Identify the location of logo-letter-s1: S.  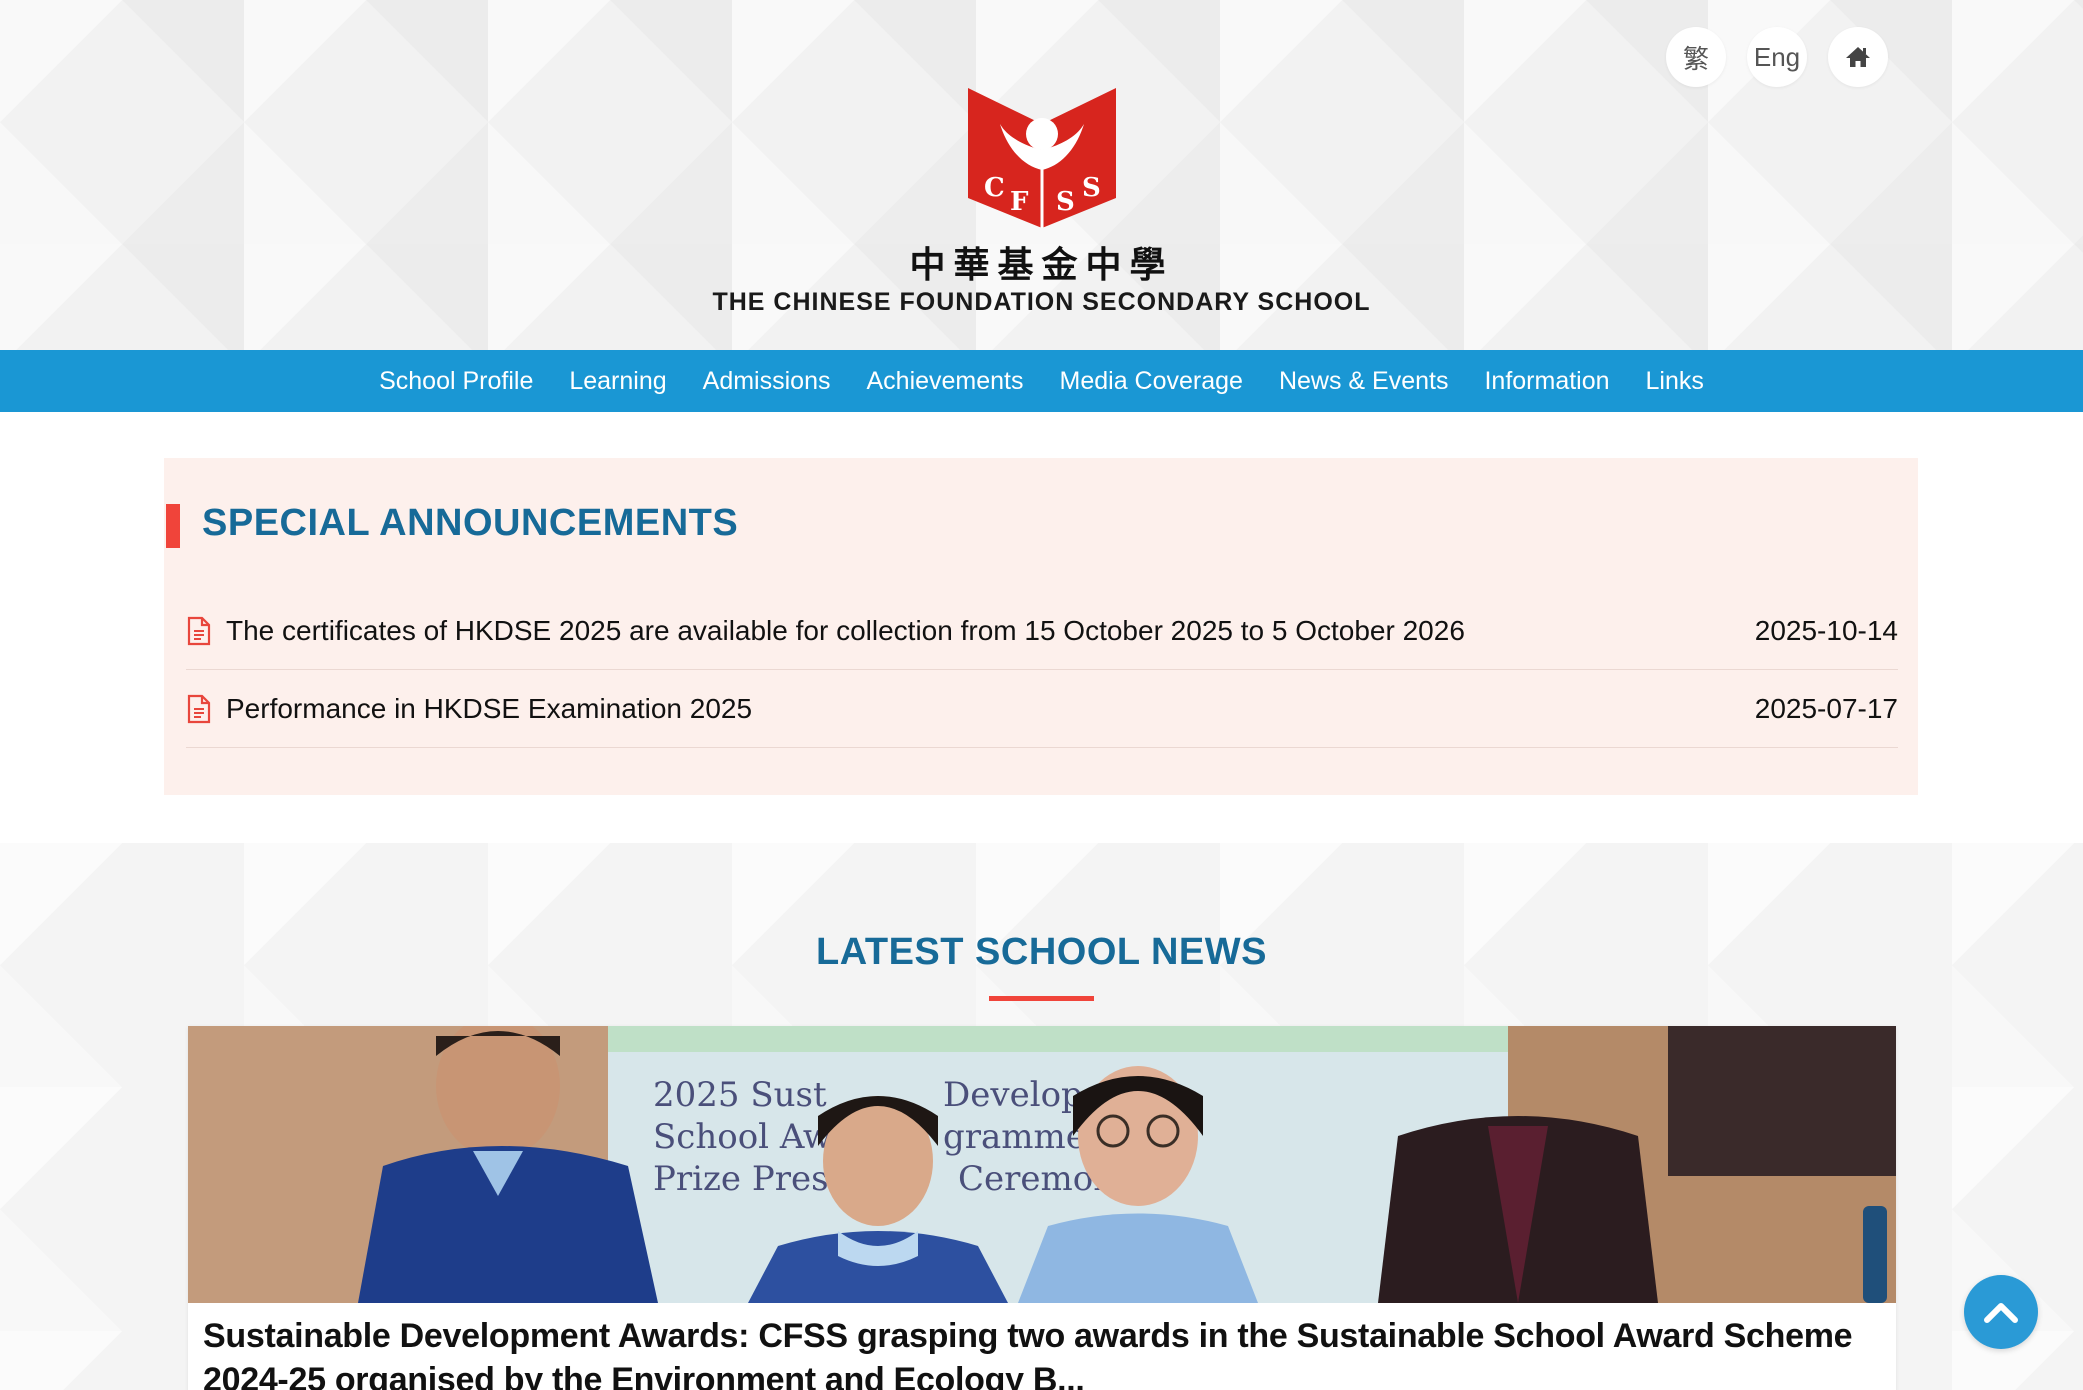
(1065, 202).